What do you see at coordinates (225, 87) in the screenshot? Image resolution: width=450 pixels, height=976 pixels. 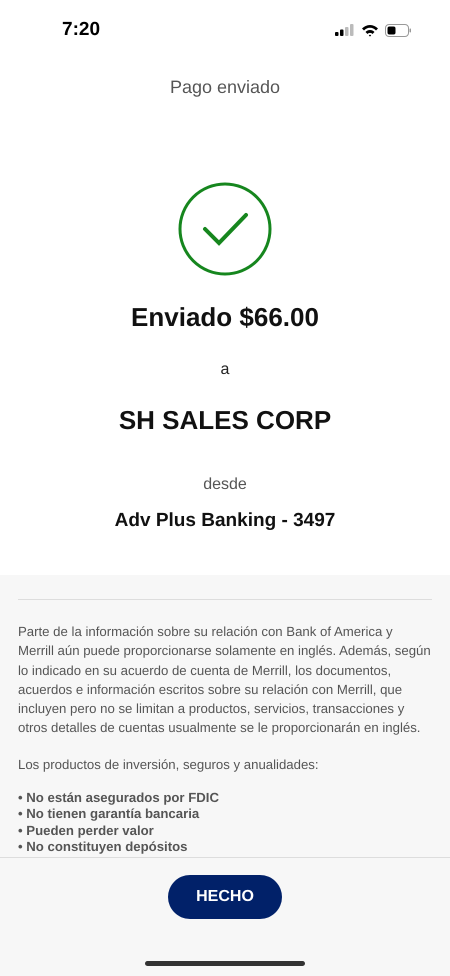 I see `screen-title: Pago enviado` at bounding box center [225, 87].